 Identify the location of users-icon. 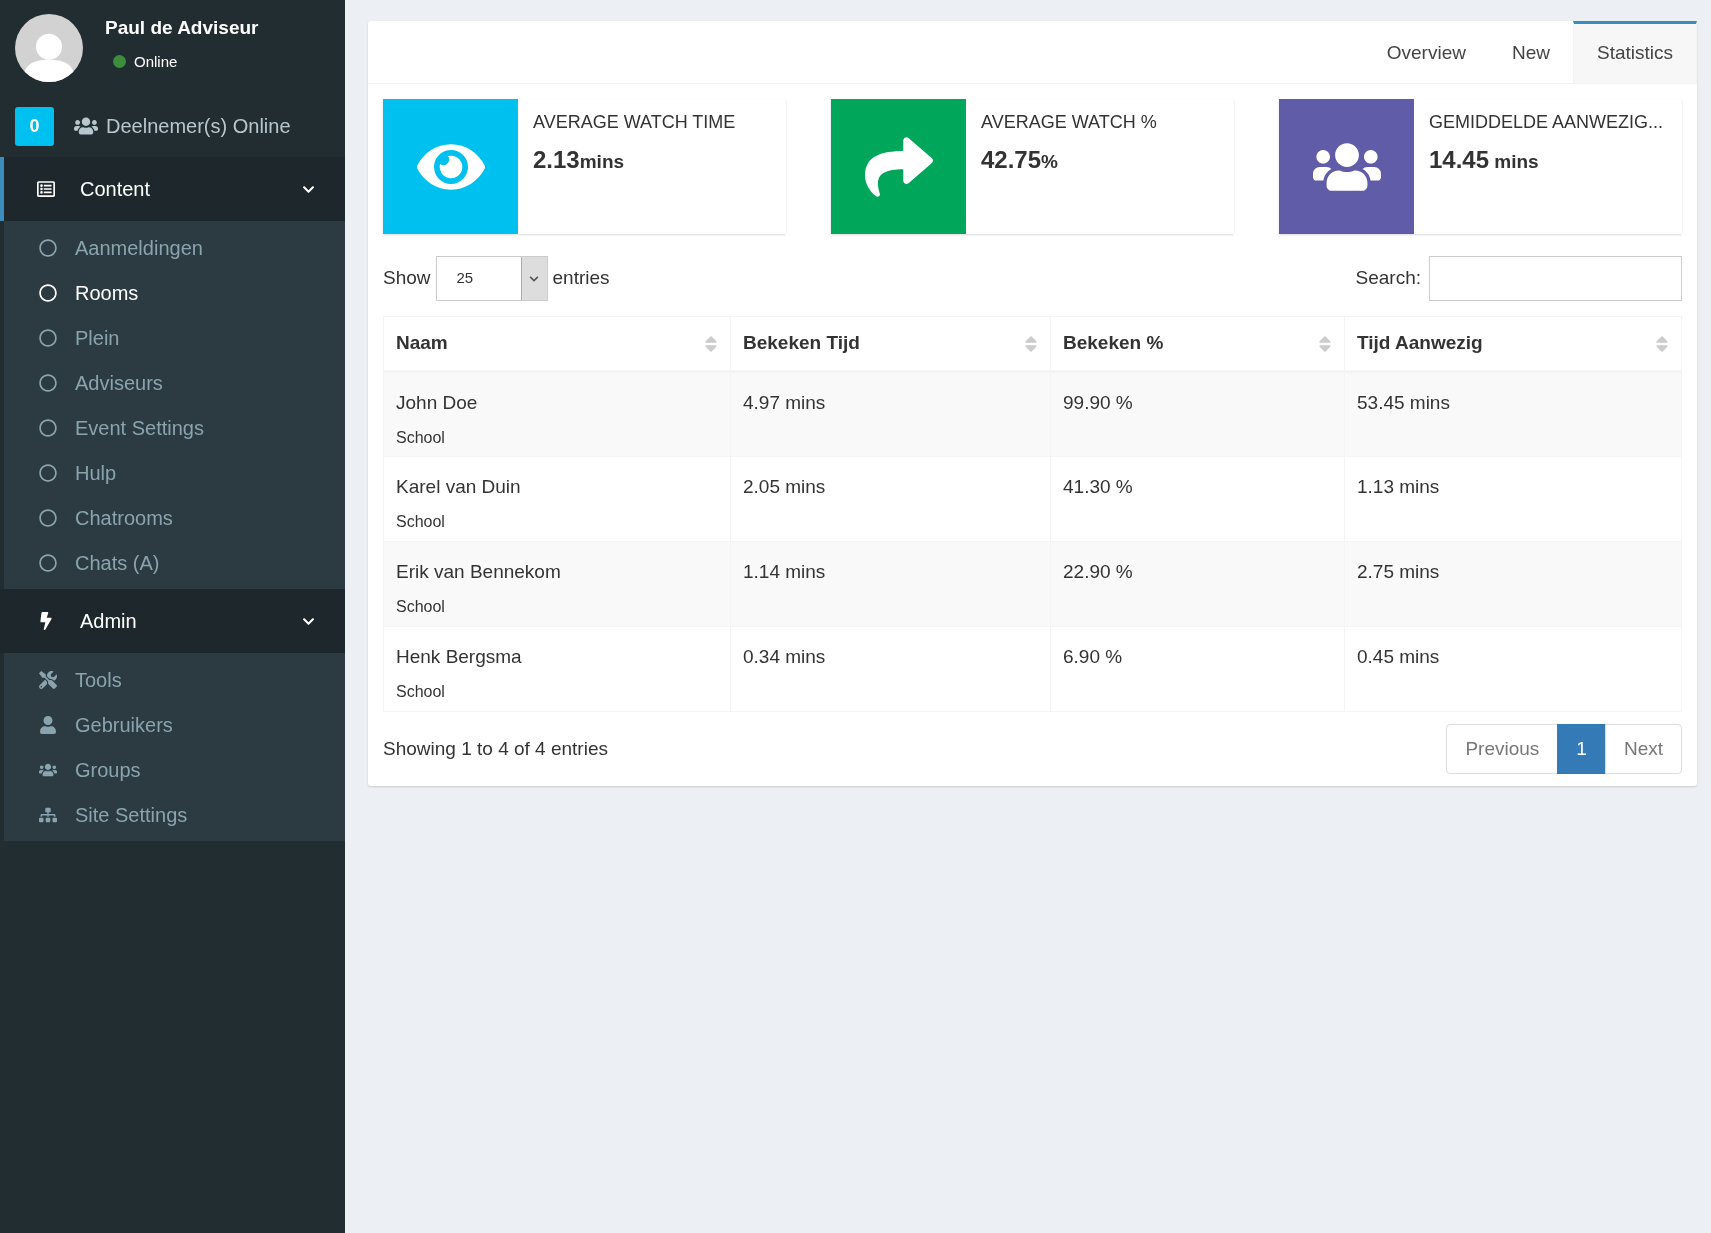
(86, 126).